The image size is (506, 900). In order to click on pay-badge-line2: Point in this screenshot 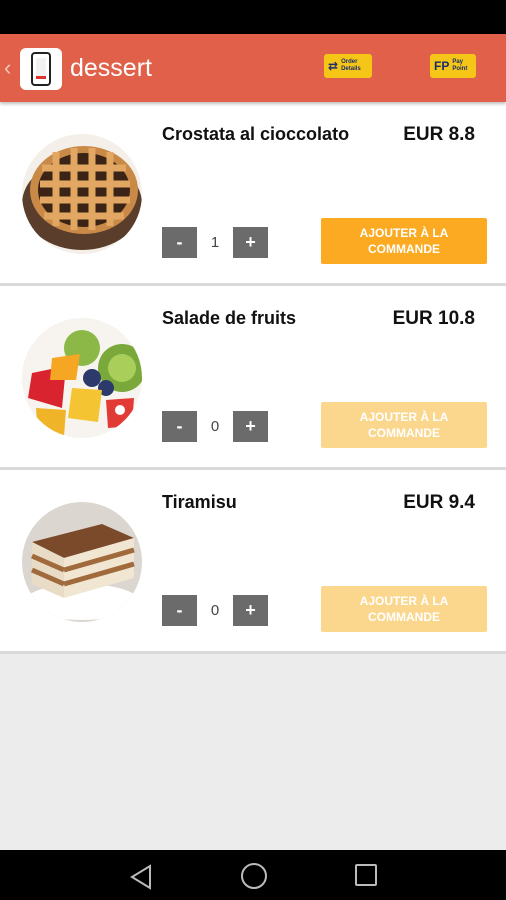, I will do `click(460, 69)`.